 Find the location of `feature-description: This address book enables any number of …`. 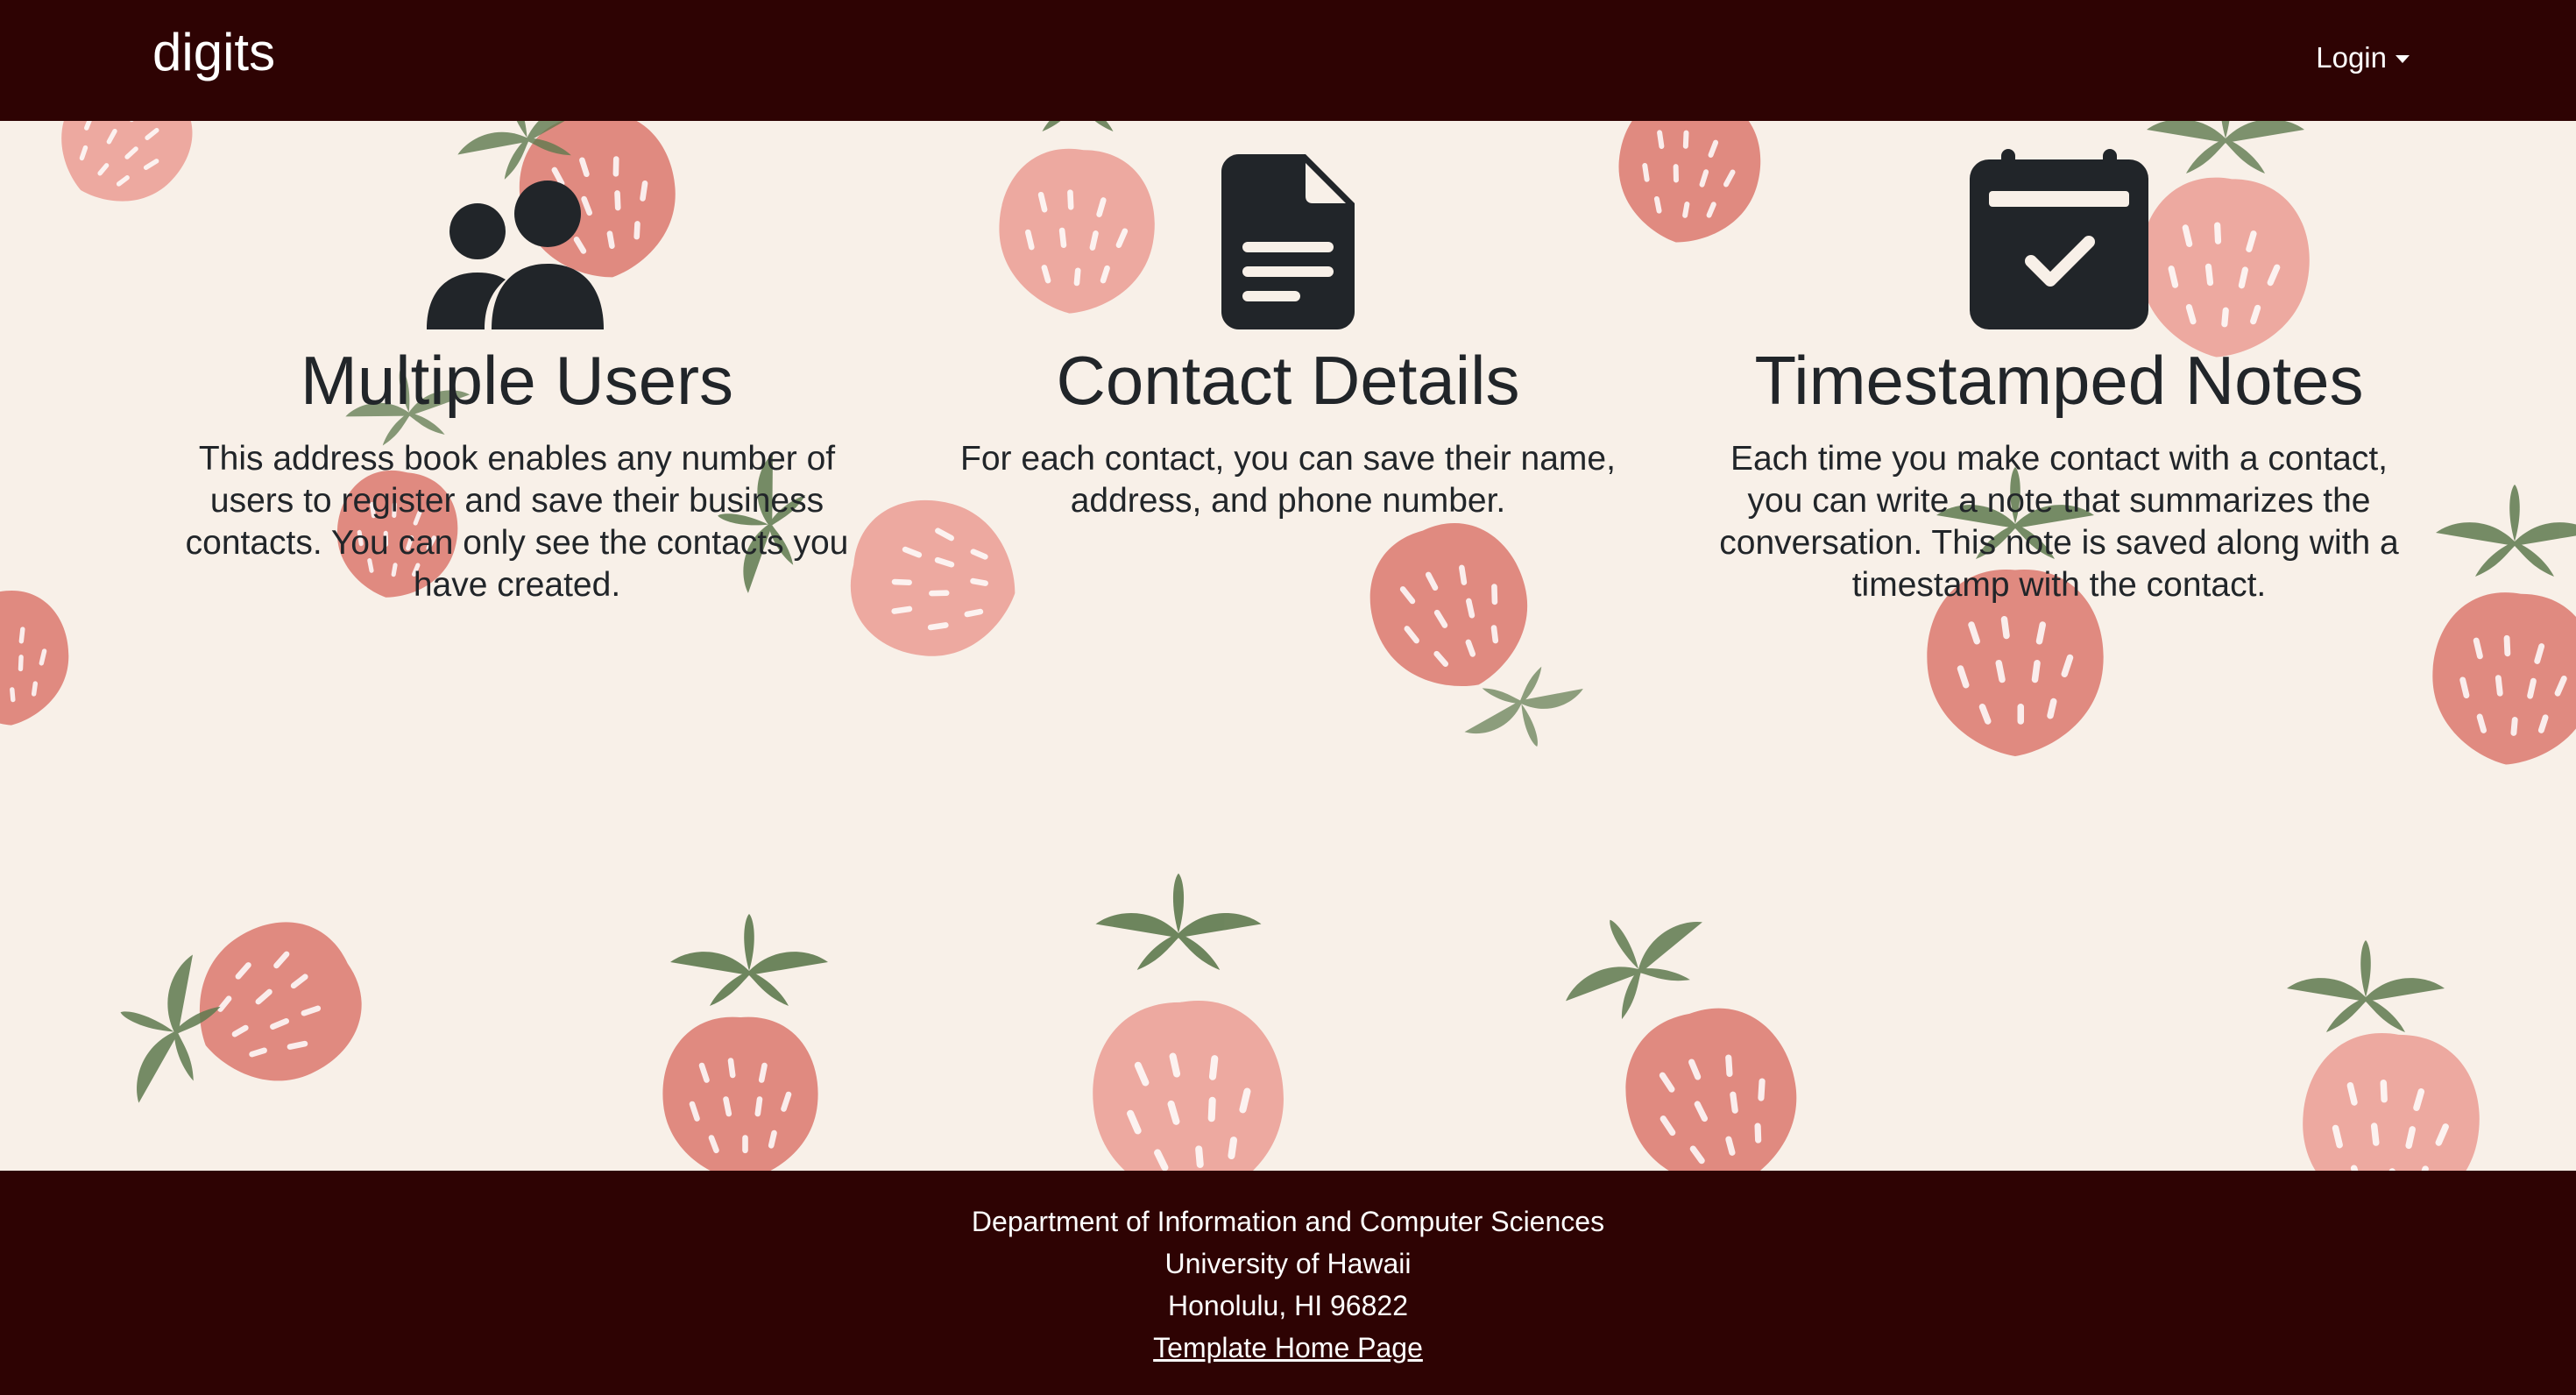

feature-description: This address book enables any number of … is located at coordinates (517, 522).